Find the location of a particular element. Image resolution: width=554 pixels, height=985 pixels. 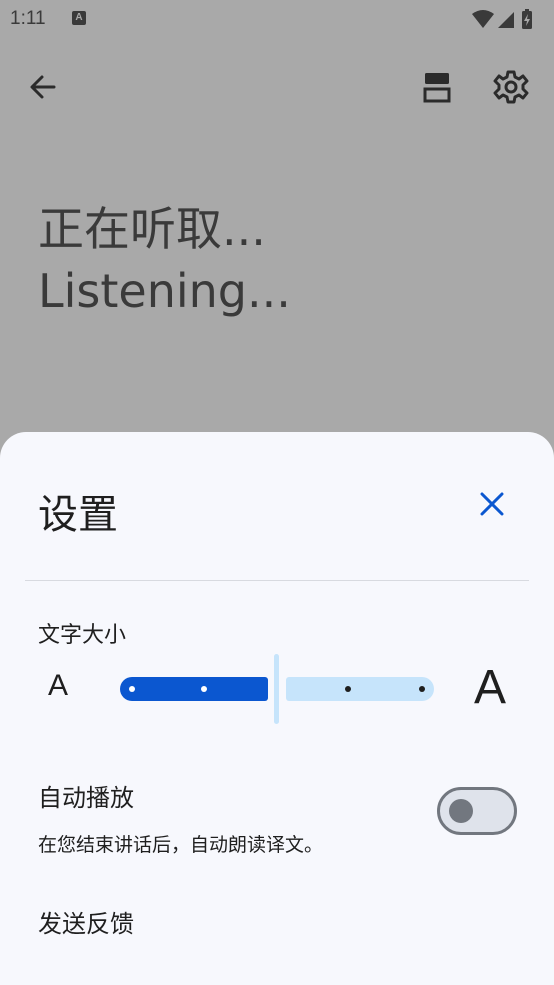

toggle-knob is located at coordinates (461, 811).